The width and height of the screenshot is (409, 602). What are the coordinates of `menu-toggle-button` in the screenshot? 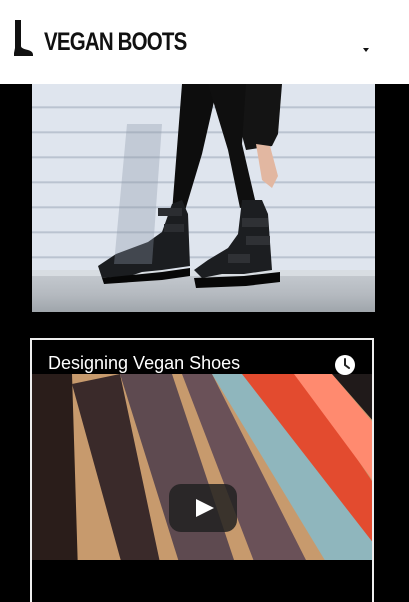 It's located at (366, 50).